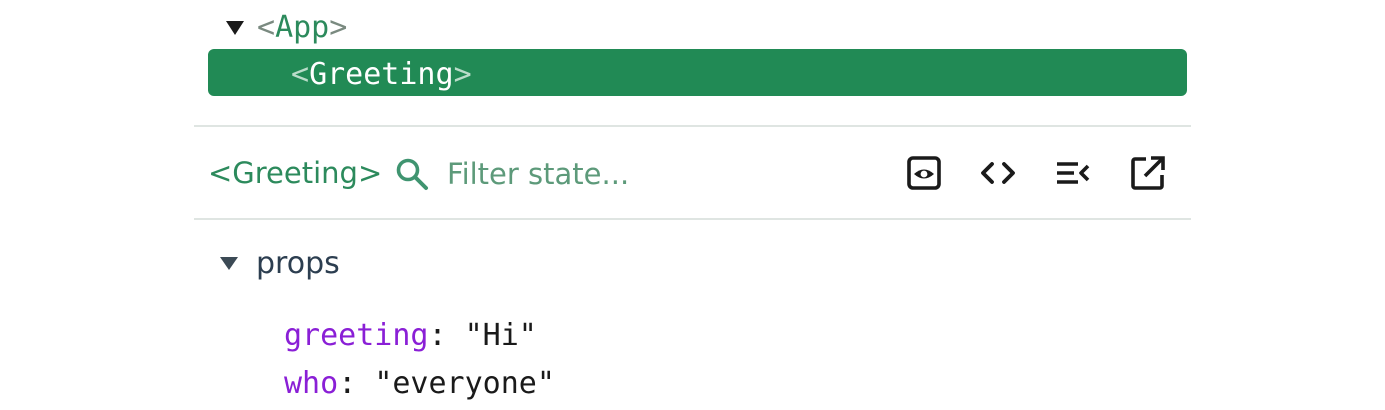 The height and width of the screenshot is (410, 1385). Describe the element at coordinates (295, 173) in the screenshot. I see `inspected-component-title: <Greeting>` at that location.